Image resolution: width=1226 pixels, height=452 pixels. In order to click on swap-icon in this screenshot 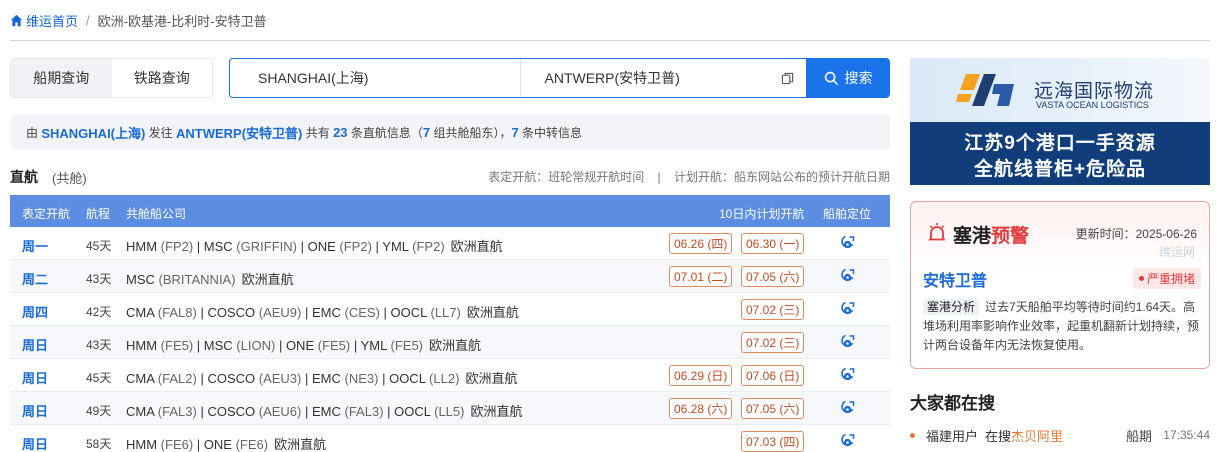, I will do `click(787, 78)`.